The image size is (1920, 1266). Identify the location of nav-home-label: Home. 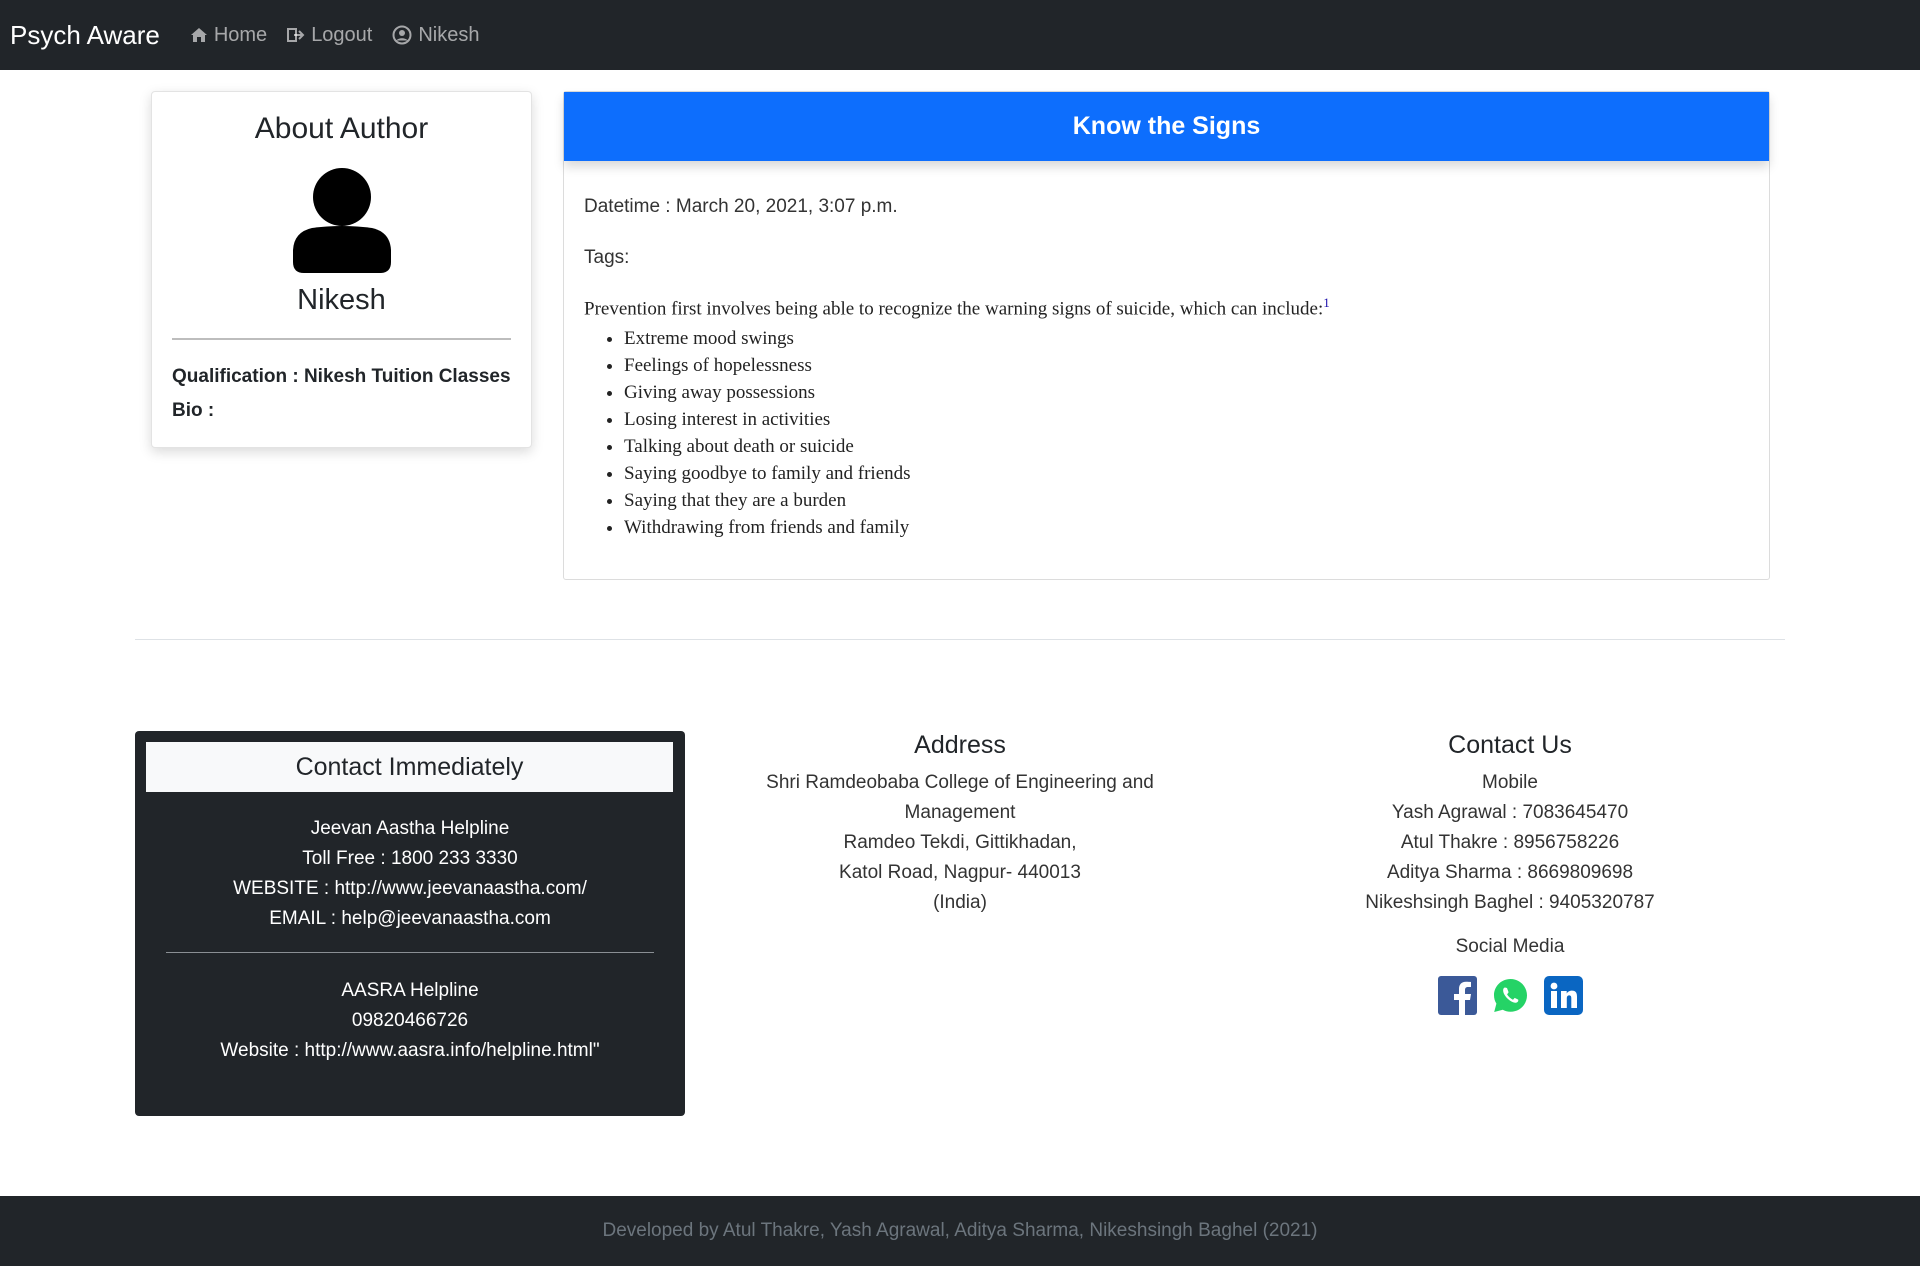
(240, 34).